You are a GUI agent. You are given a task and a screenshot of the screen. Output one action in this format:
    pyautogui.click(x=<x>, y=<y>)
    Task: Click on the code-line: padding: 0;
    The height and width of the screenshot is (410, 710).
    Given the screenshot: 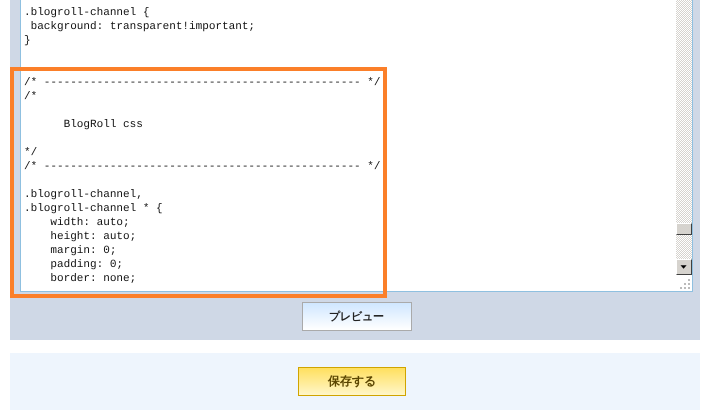 What is the action you would take?
    pyautogui.click(x=86, y=265)
    